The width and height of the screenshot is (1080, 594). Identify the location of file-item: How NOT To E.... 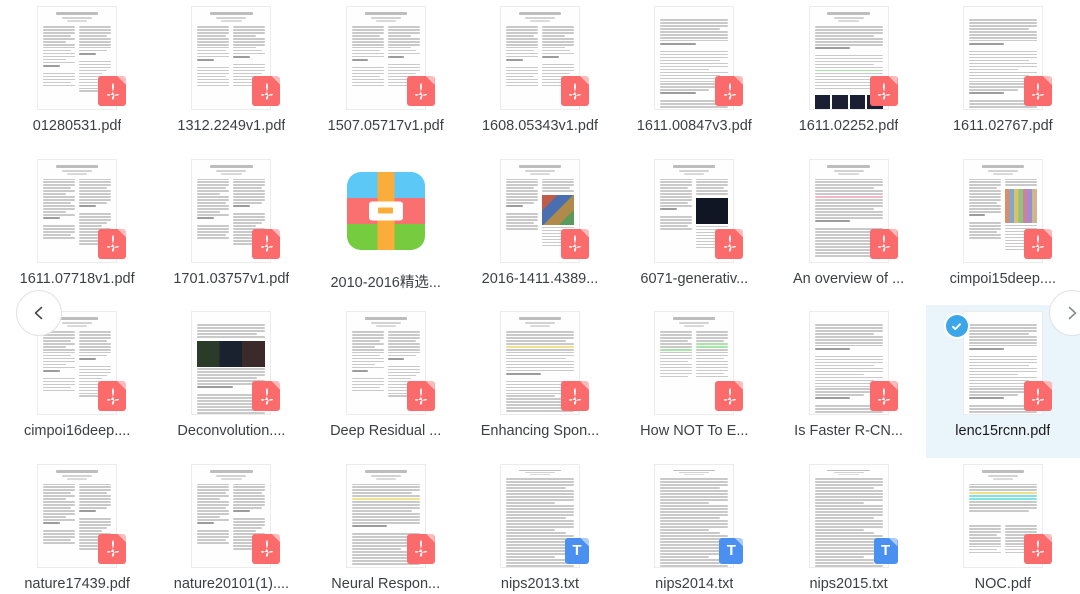
(694, 381).